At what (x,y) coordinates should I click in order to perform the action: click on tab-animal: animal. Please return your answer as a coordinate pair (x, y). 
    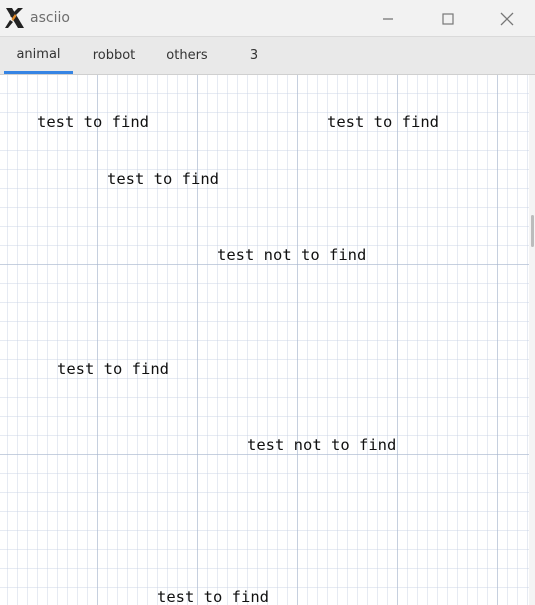
    Looking at the image, I should click on (38, 55).